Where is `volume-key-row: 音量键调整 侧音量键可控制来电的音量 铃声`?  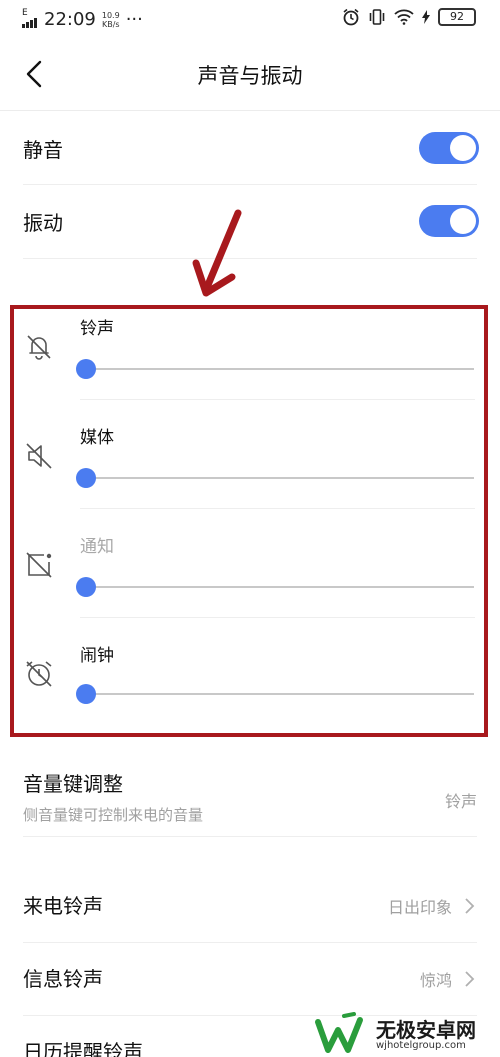
volume-key-row: 音量键调整 侧音量键可控制来电的音量 铃声 is located at coordinates (250, 797).